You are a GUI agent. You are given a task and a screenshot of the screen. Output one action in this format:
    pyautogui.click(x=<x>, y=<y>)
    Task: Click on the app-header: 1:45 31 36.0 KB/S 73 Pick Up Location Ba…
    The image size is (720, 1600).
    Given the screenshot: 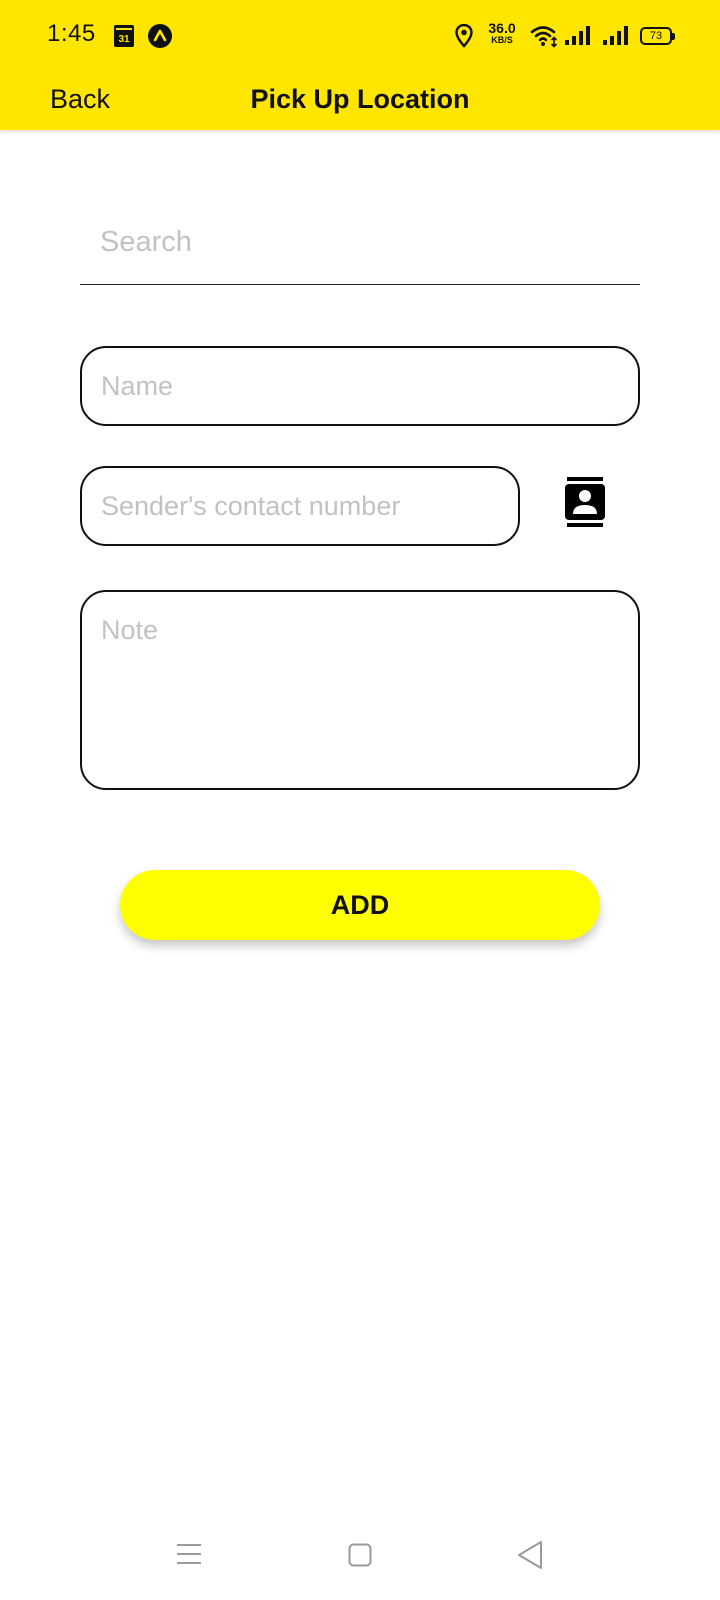 What is the action you would take?
    pyautogui.click(x=360, y=65)
    